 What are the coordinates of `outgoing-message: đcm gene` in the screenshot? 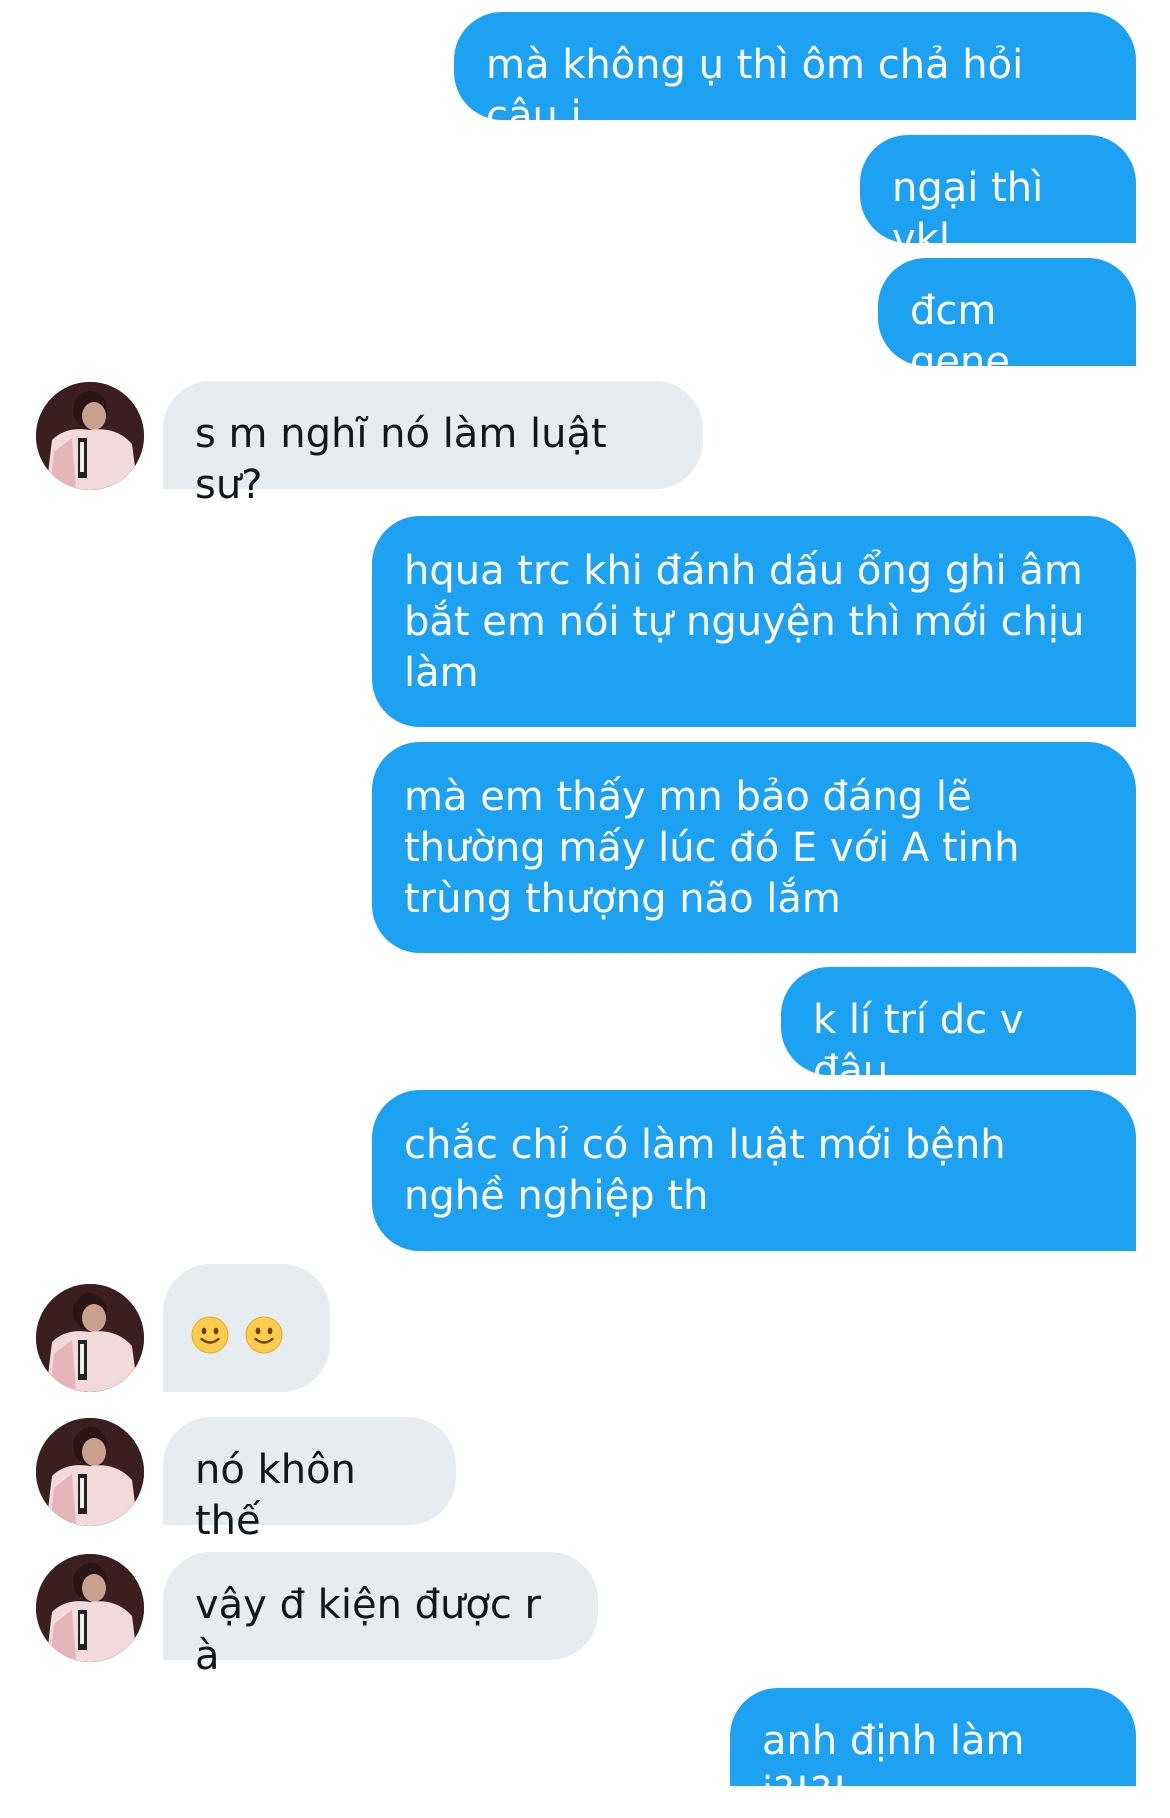 It's located at (1007, 321).